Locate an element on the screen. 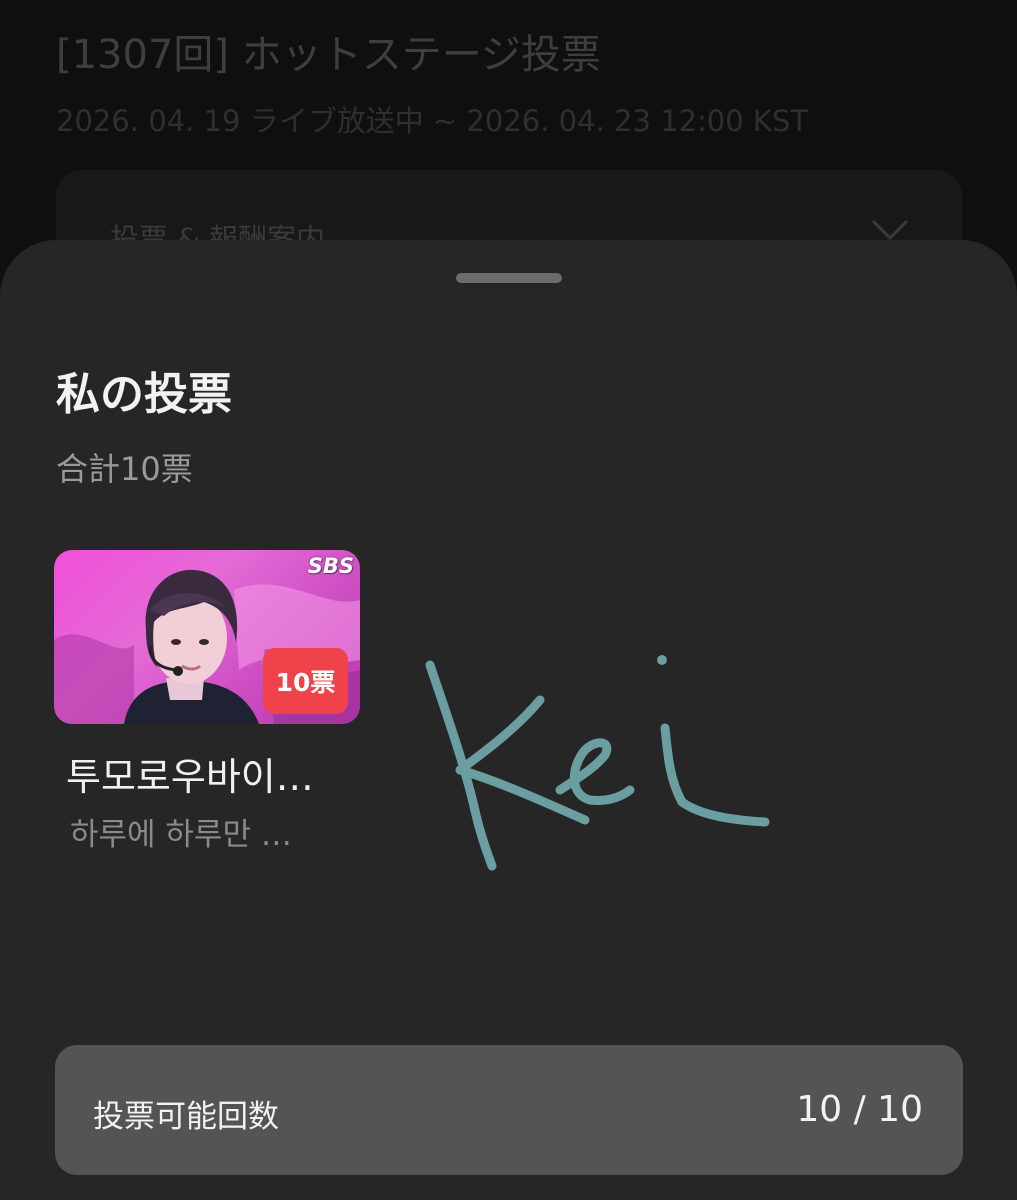 Image resolution: width=1017 pixels, height=1200 pixels. drag-handle is located at coordinates (509, 278).